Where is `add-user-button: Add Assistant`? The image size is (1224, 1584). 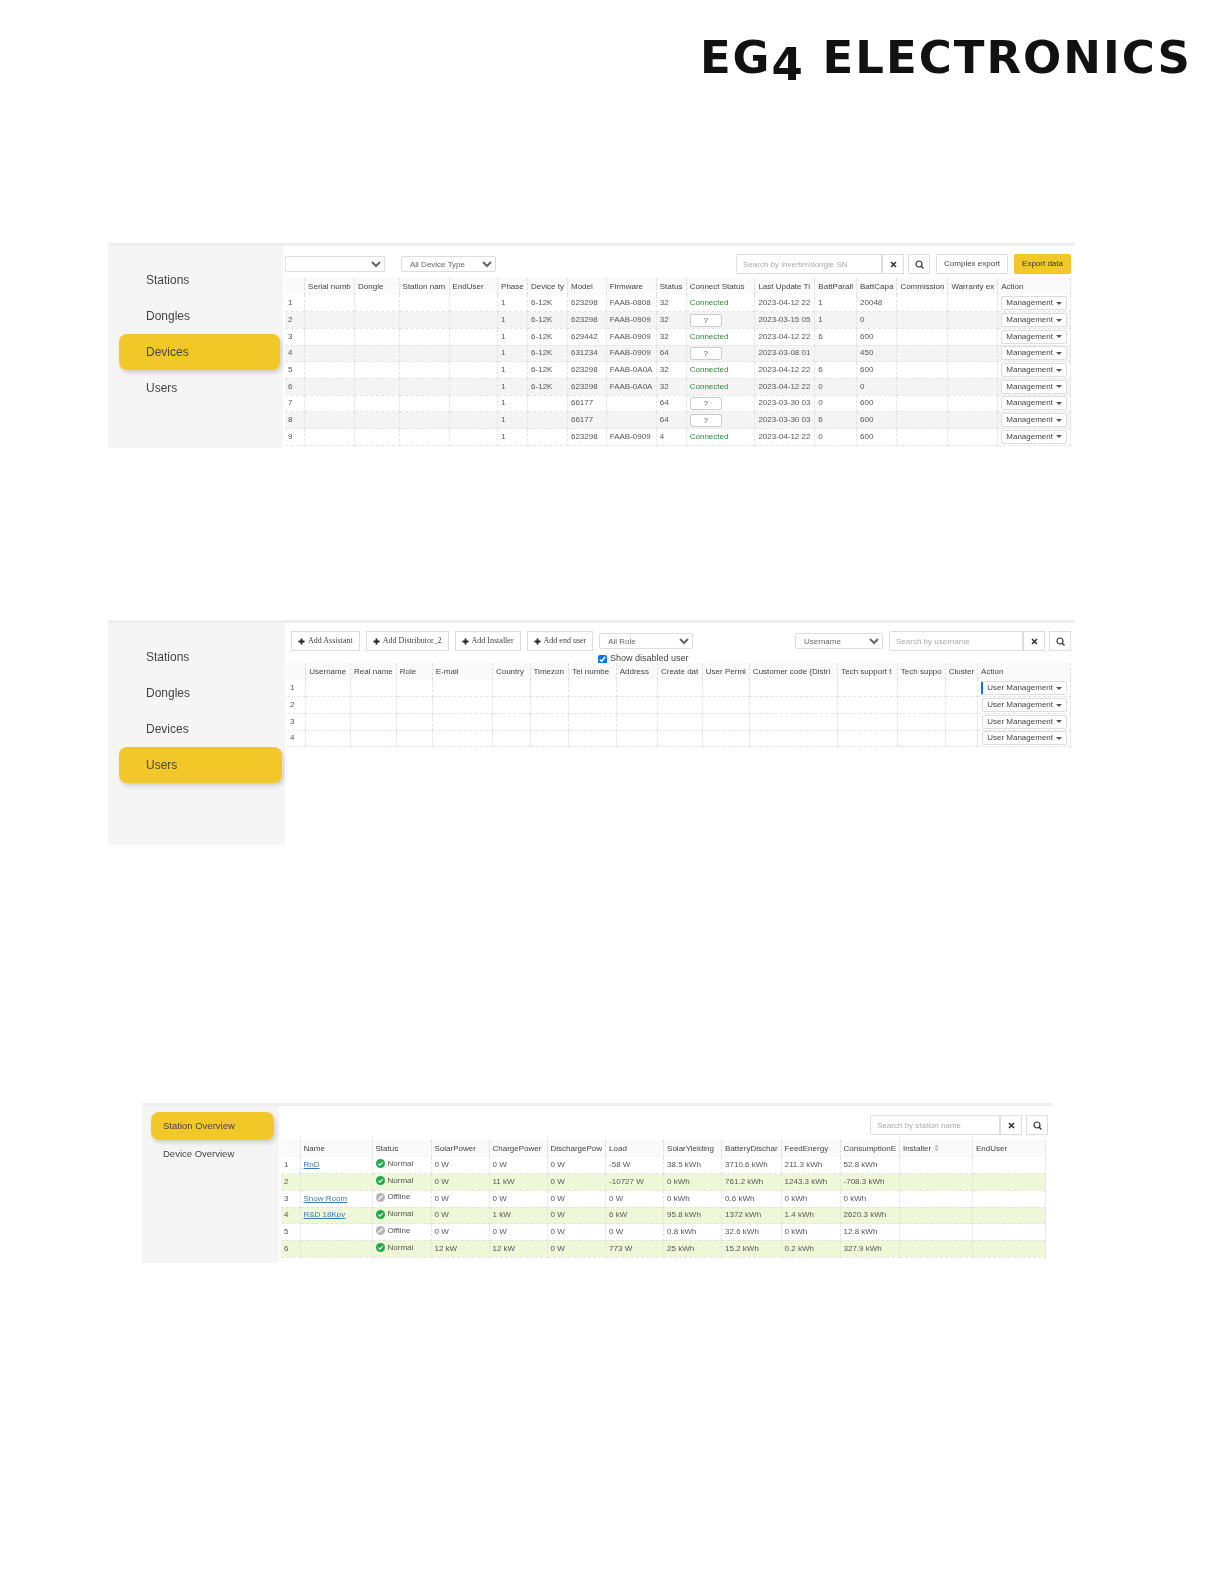
add-user-button: Add Assistant is located at coordinates (325, 641).